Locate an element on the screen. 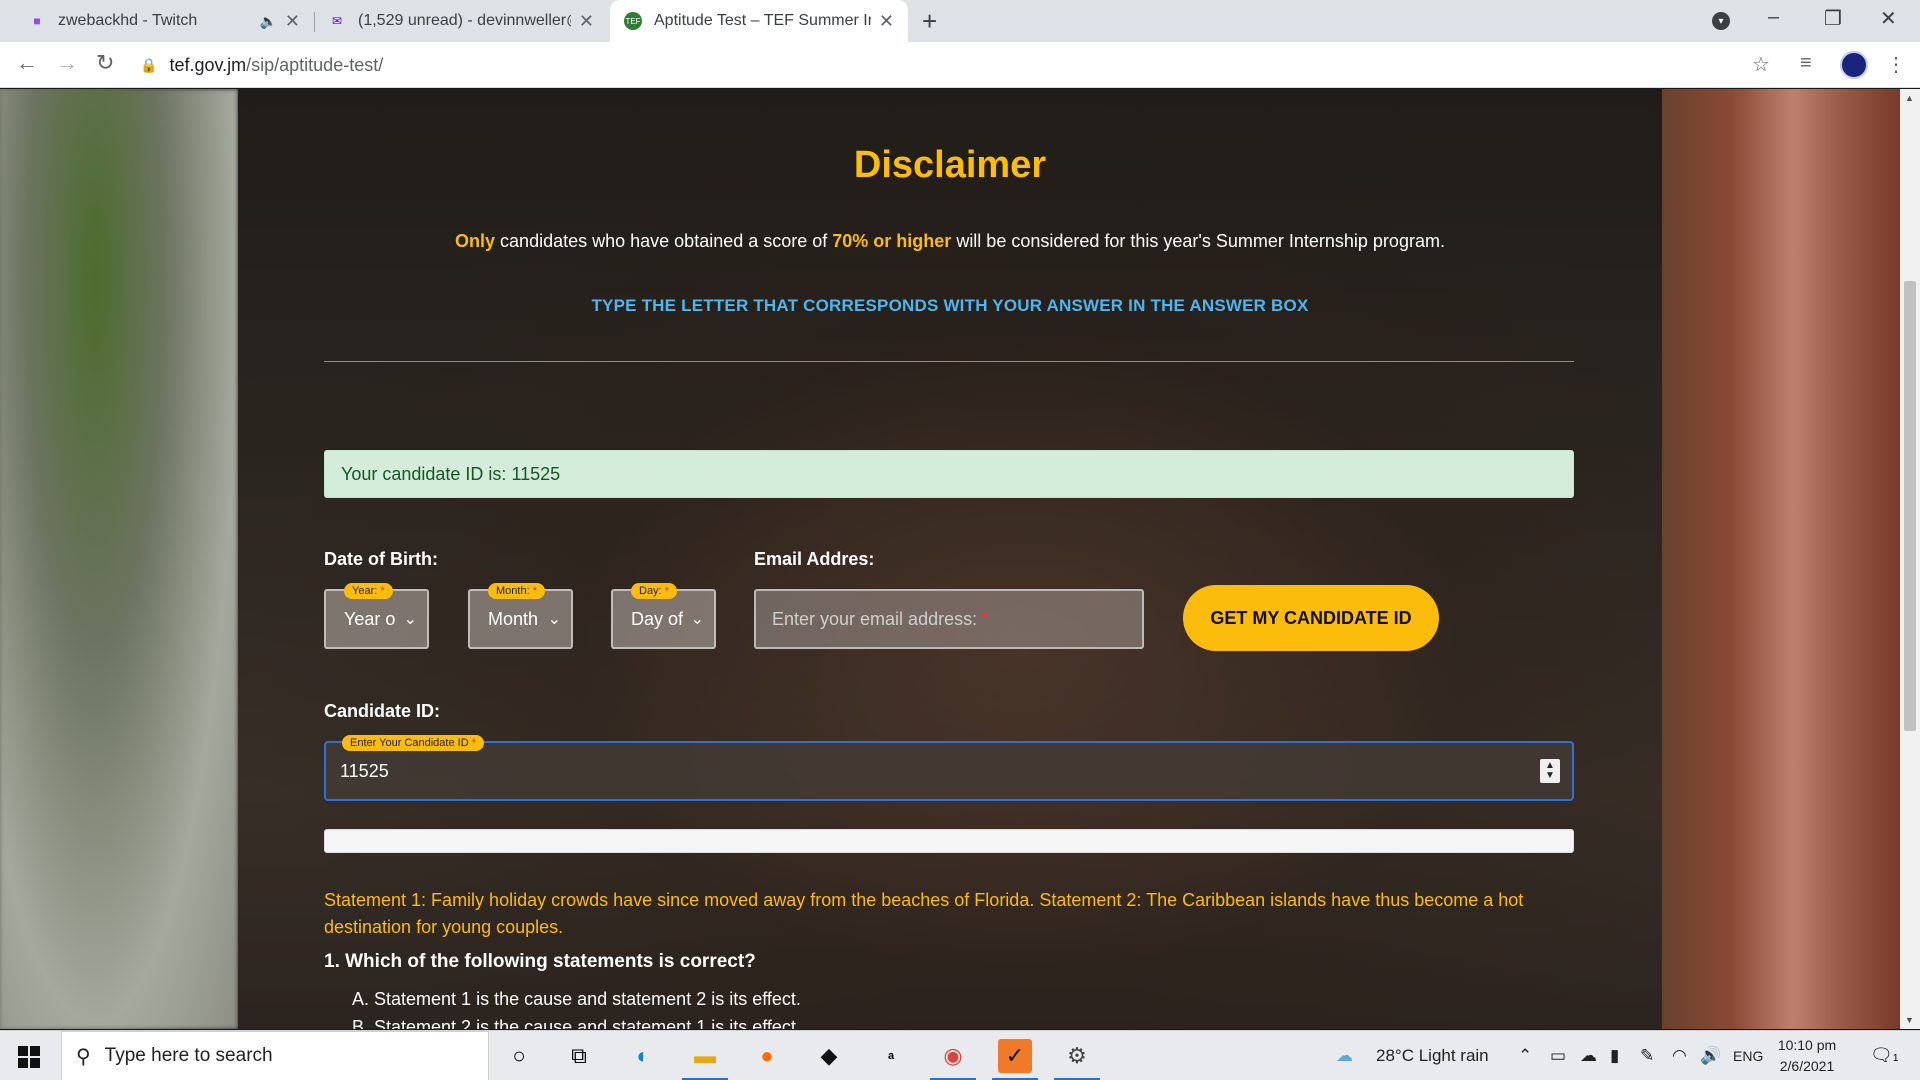 This screenshot has width=1920, height=1080. twitch-icon: ■ is located at coordinates (37, 21).